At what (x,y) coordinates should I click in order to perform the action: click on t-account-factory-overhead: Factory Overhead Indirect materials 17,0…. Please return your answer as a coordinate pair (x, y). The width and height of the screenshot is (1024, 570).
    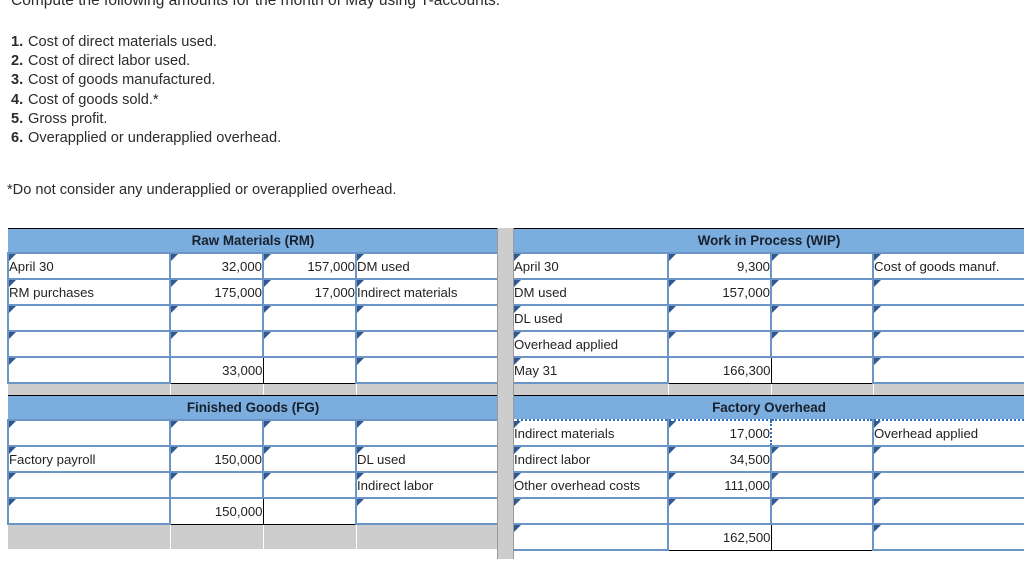
    Looking at the image, I should click on (768, 473).